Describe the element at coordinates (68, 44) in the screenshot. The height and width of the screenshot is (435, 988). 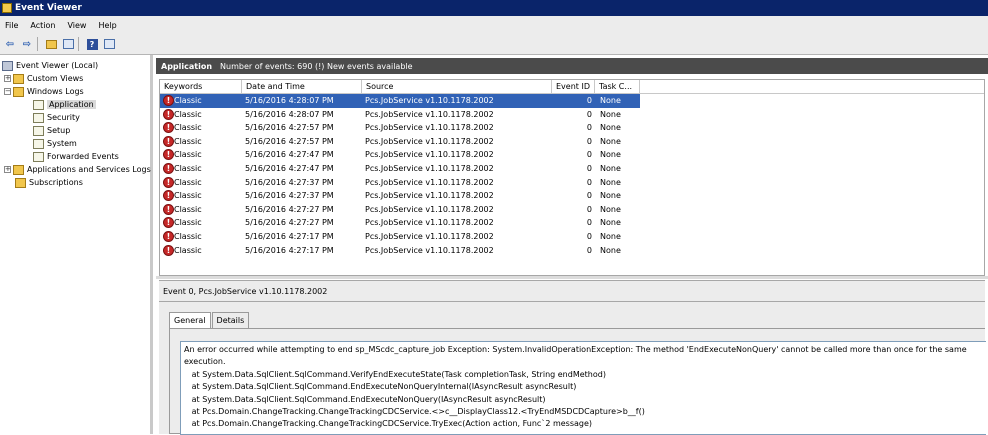
I see `properties-button` at that location.